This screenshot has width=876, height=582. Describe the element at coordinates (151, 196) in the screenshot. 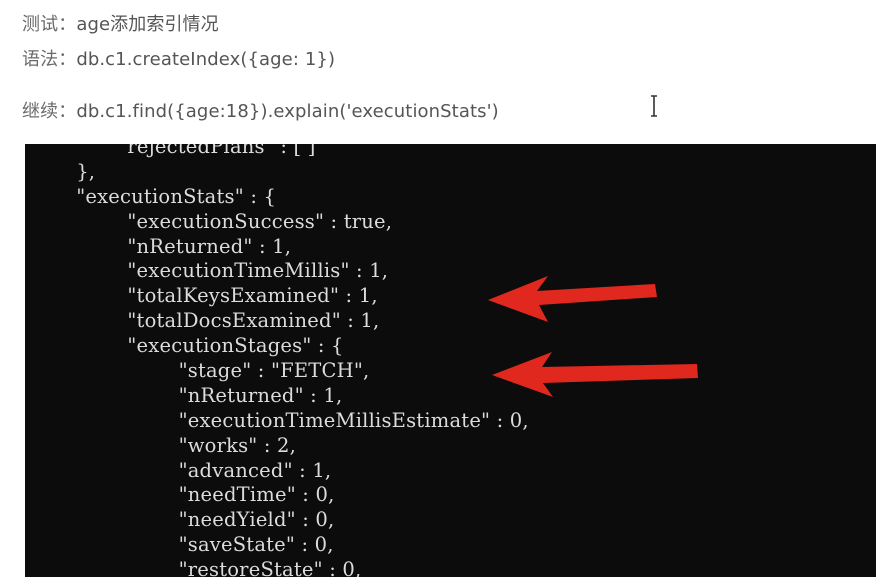

I see `terminal-line: "executionStats" : {` at that location.